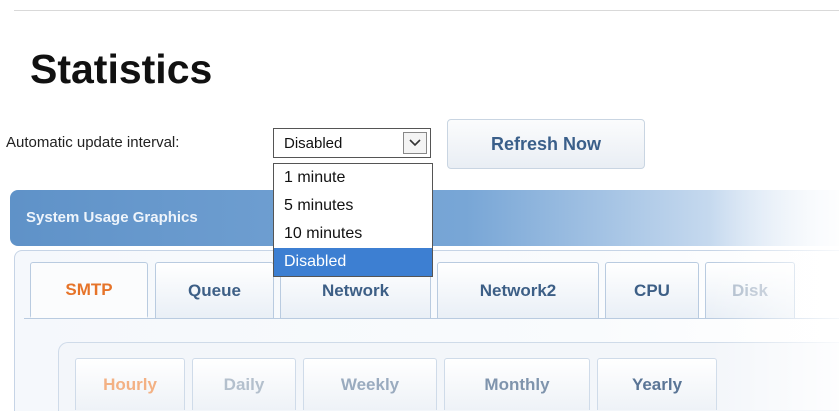  Describe the element at coordinates (431, 318) in the screenshot. I see `tab-baseline` at that location.